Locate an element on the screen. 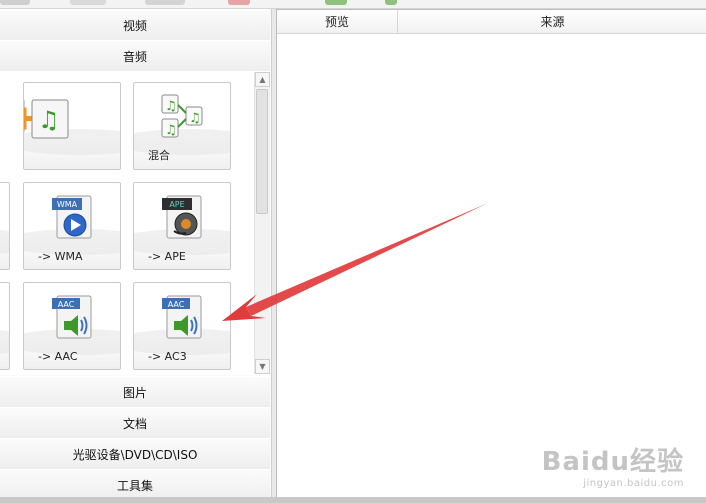  category-disc-device: 光驱设备\DVD\CD\ISO is located at coordinates (135, 454).